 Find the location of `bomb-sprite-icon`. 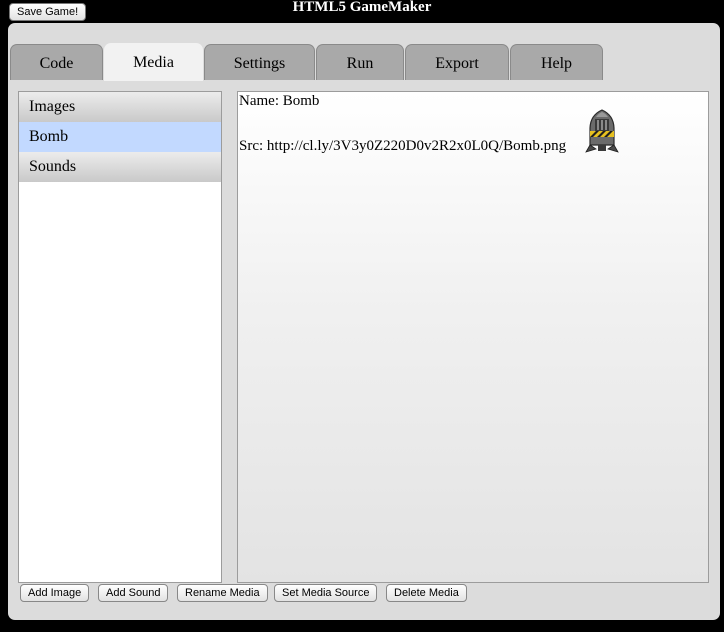

bomb-sprite-icon is located at coordinates (602, 131).